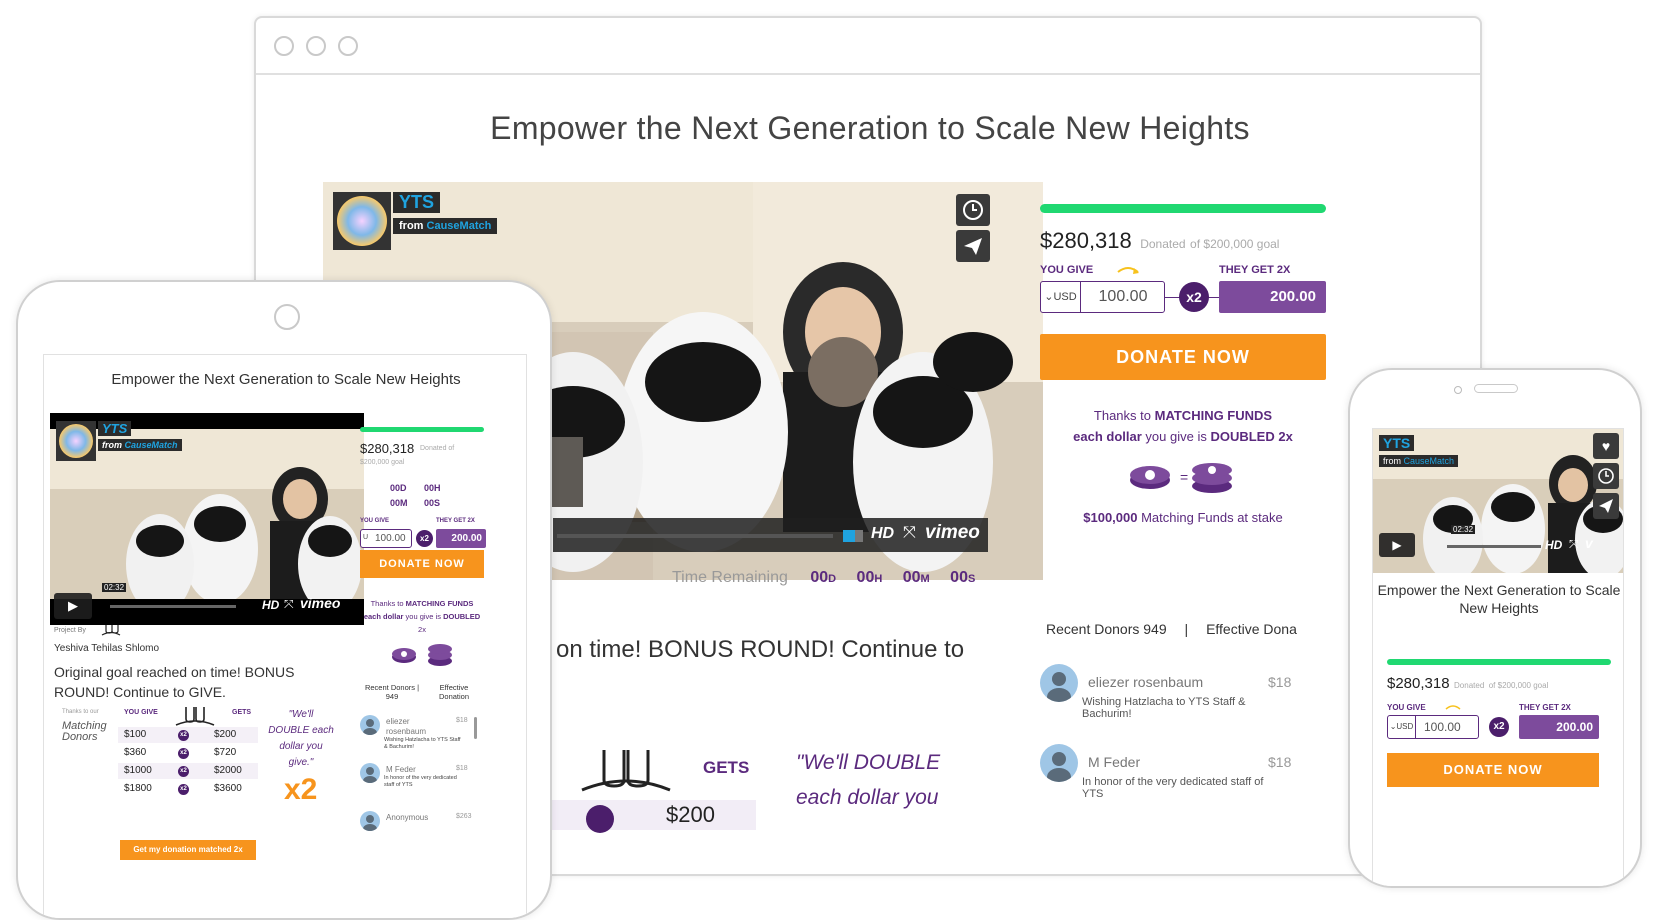 This screenshot has width=1668, height=920. Describe the element at coordinates (1406, 707) in the screenshot. I see `you-give-label: YOU GIVE` at that location.